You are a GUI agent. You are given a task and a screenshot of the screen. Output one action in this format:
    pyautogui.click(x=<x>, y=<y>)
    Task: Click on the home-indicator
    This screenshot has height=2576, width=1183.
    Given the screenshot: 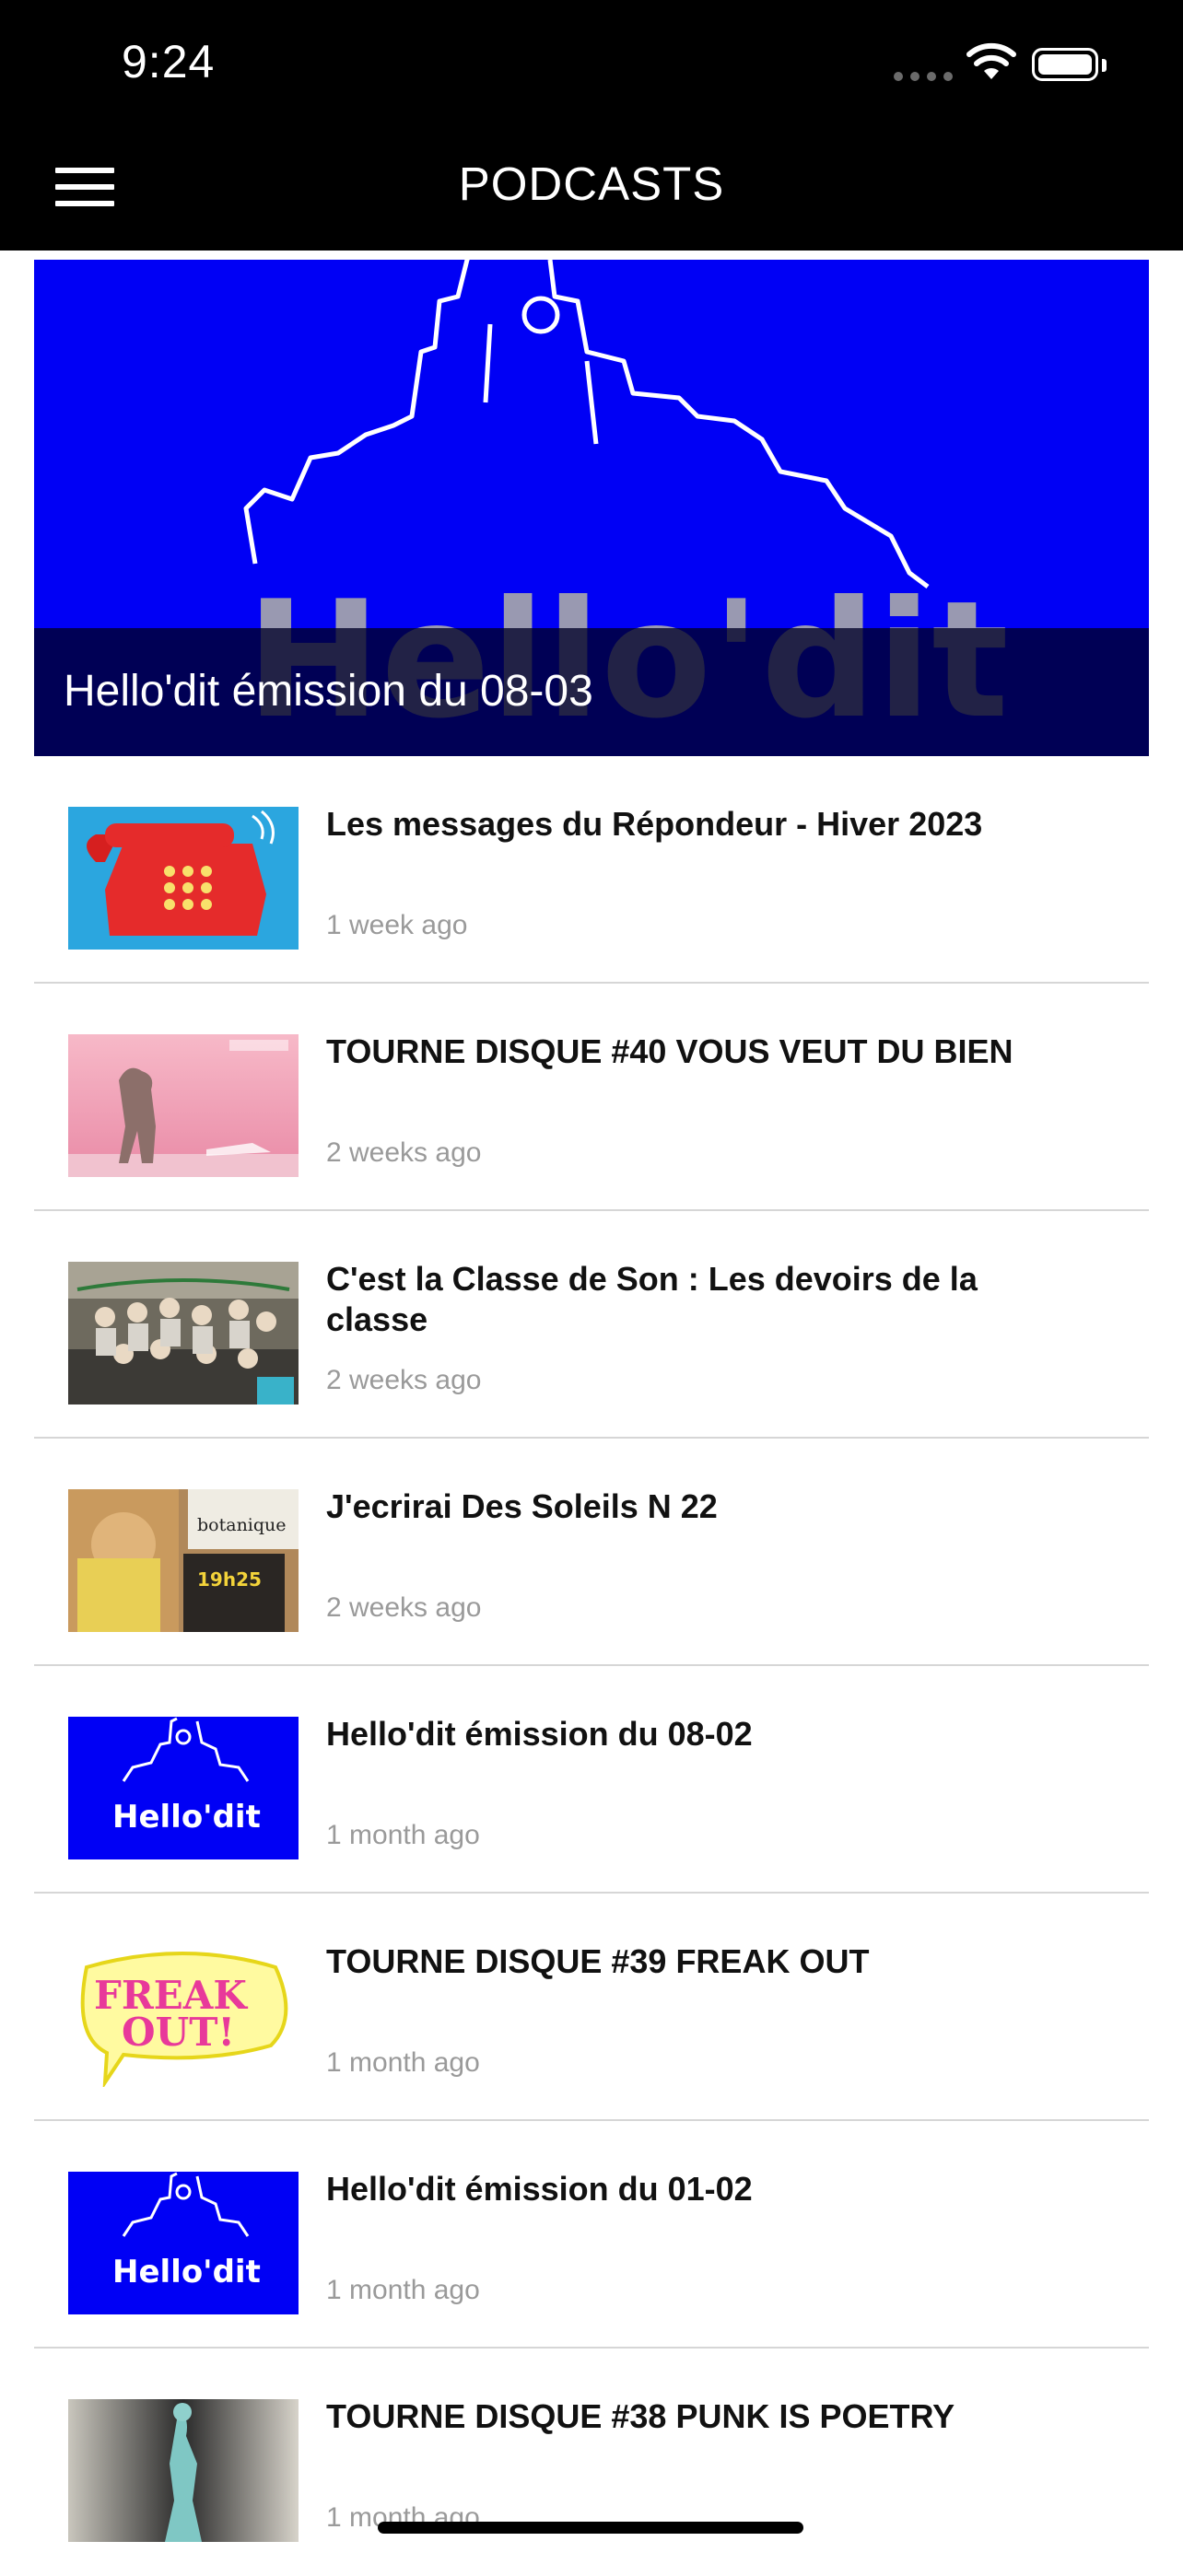 What is the action you would take?
    pyautogui.click(x=590, y=2528)
    